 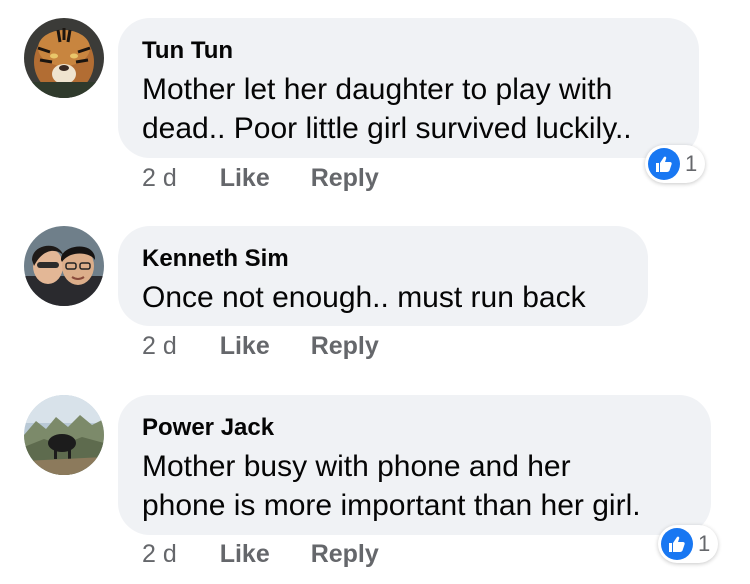 What do you see at coordinates (391, 505) in the screenshot?
I see `comment-text-line: phone is more important than her girl.` at bounding box center [391, 505].